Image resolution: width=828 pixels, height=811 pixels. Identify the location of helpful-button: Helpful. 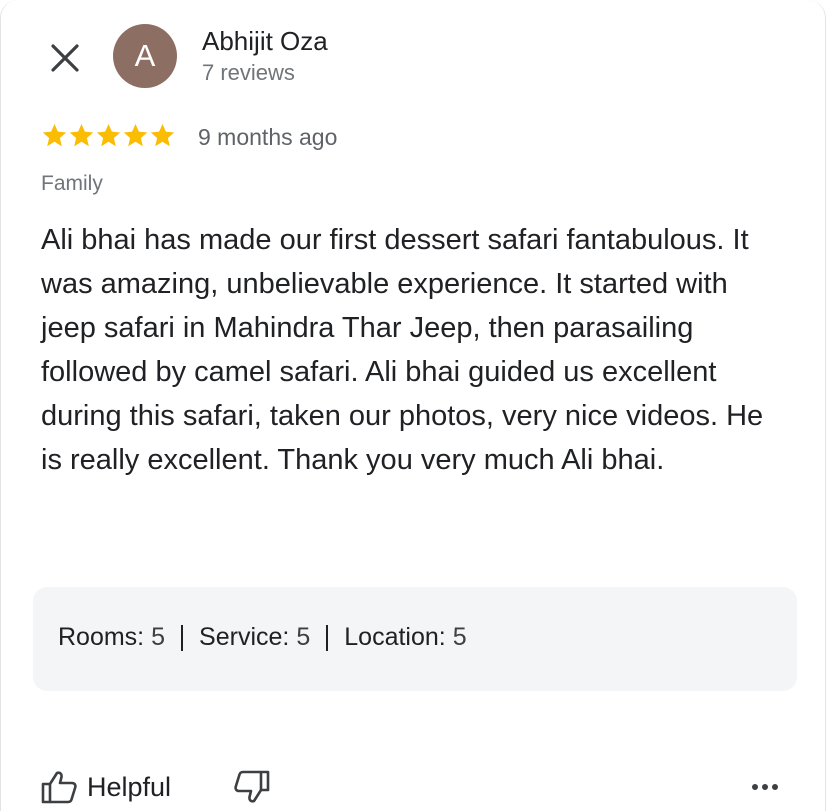
(106, 787).